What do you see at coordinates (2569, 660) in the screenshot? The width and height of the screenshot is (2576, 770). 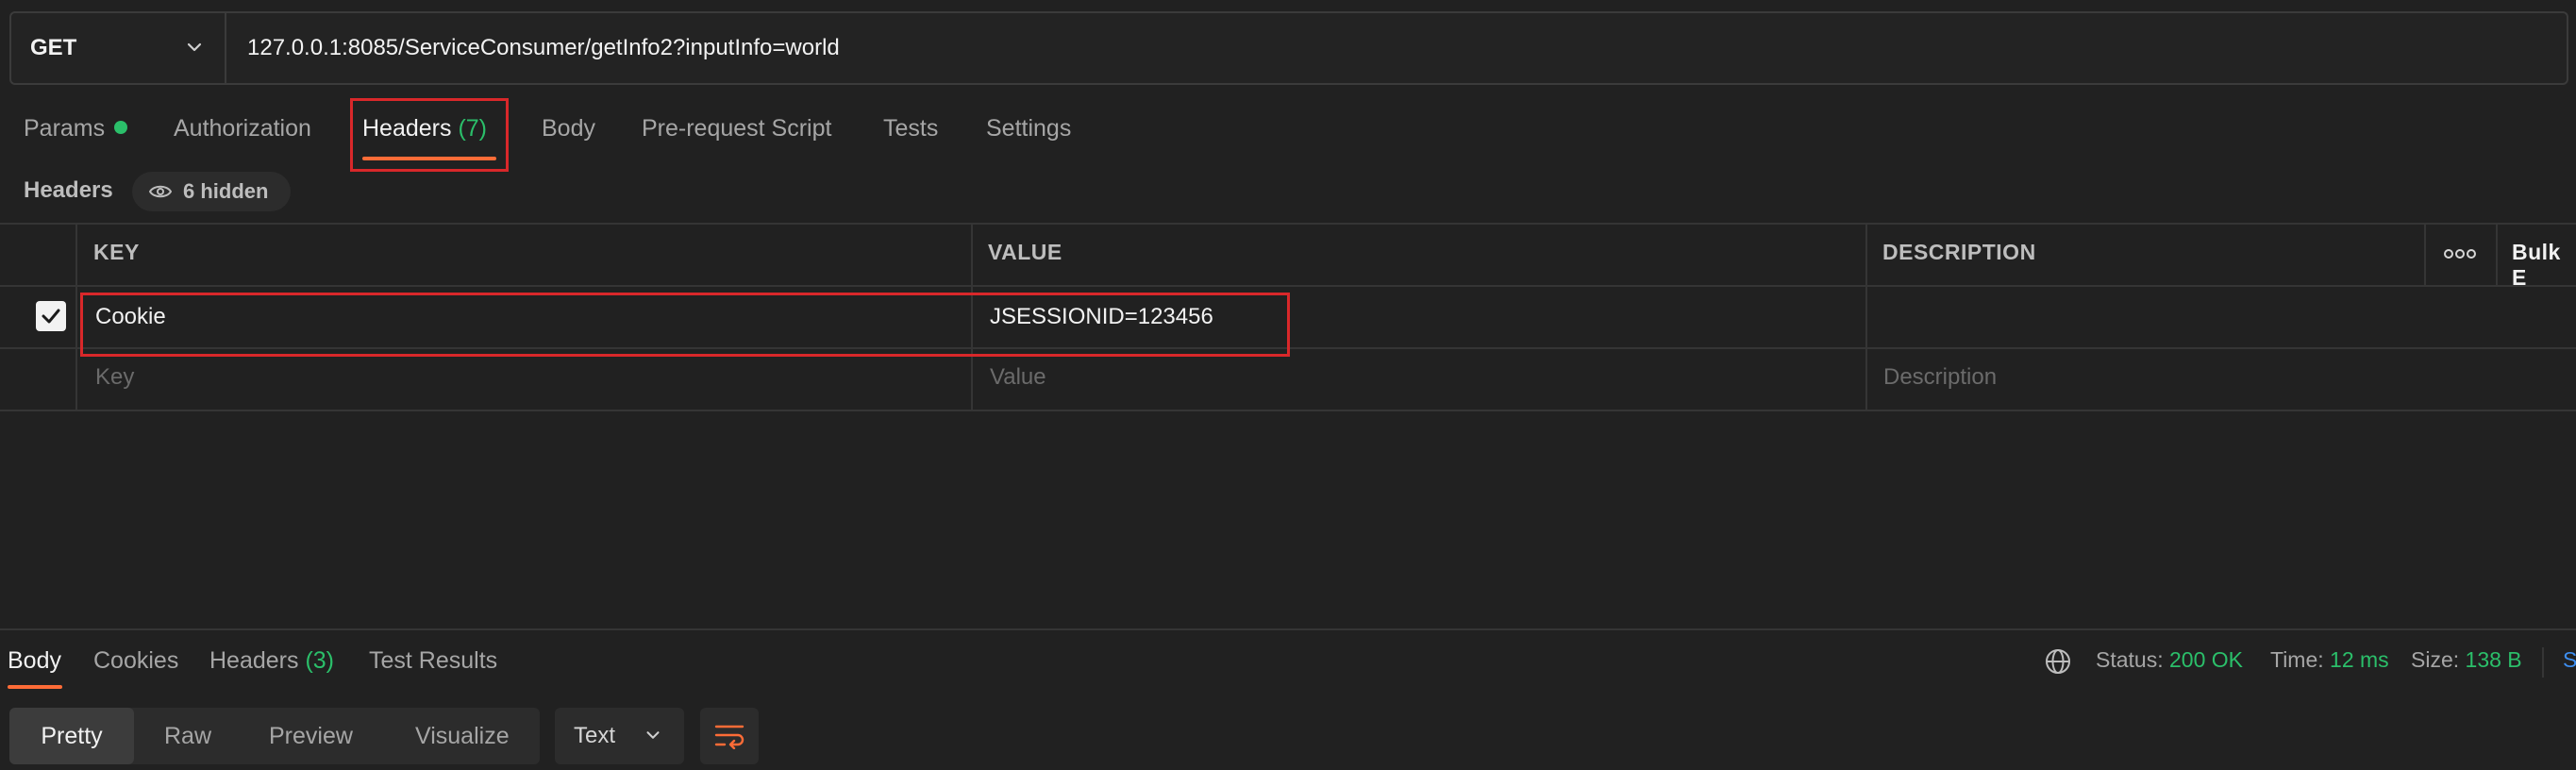 I see `save-response-button: S` at bounding box center [2569, 660].